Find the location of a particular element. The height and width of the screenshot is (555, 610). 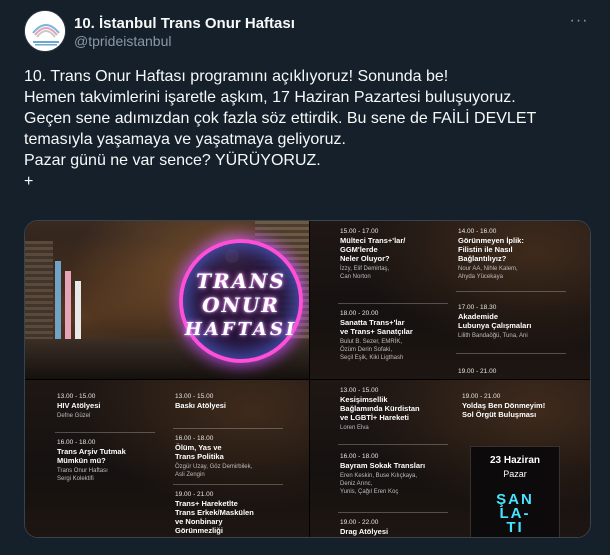

session-title: Yoldaş Ben Dönmeyim! is located at coordinates (504, 405).